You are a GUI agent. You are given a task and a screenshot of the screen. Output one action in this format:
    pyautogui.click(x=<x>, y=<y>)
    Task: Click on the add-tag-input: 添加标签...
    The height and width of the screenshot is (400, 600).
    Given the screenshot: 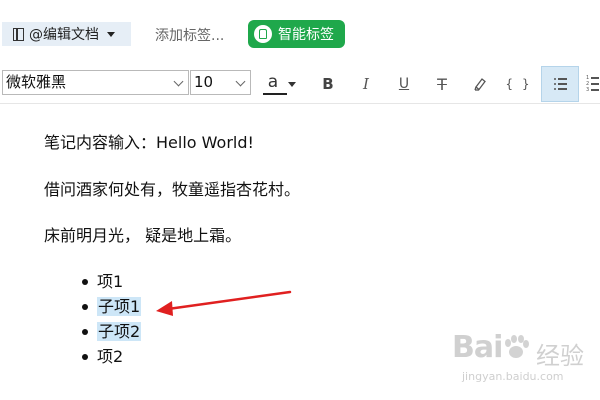 What is the action you would take?
    pyautogui.click(x=189, y=35)
    